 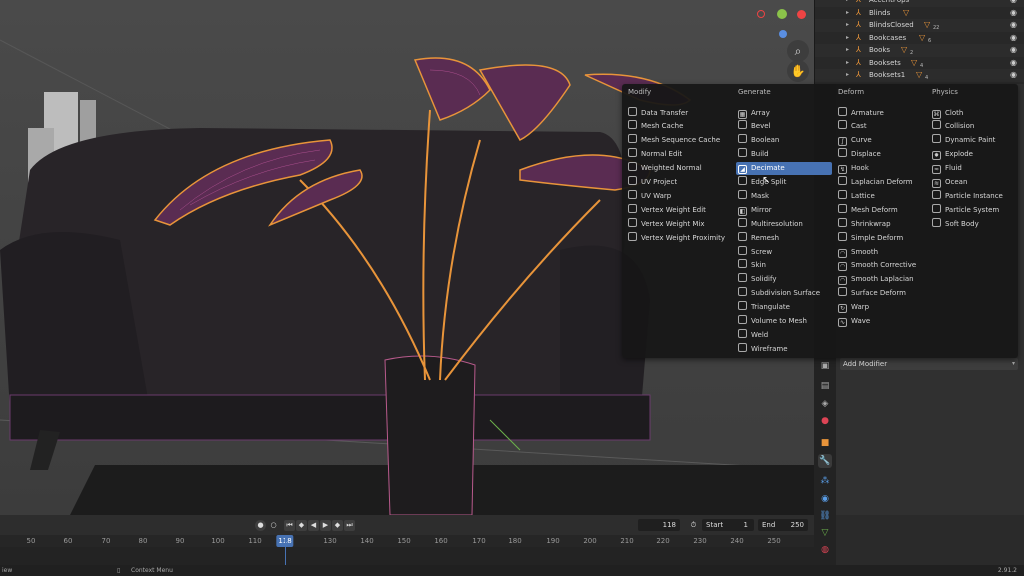 I want to click on modifier-item-smooth: ◠ Smooth, so click(x=881, y=252).